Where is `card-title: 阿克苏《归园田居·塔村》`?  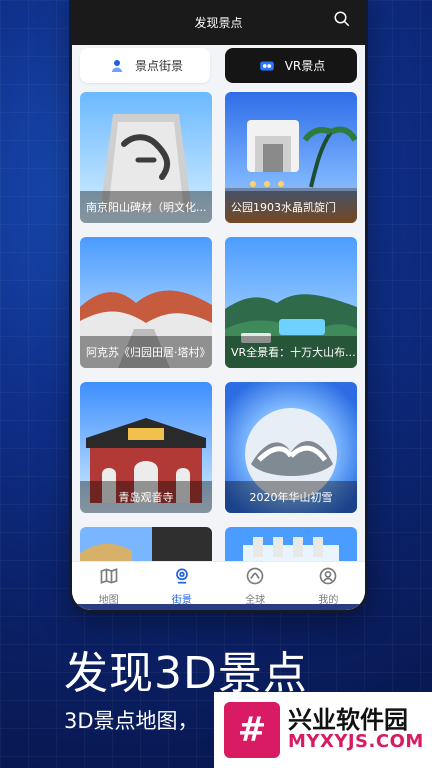 card-title: 阿克苏《归园田居·塔村》 is located at coordinates (146, 352).